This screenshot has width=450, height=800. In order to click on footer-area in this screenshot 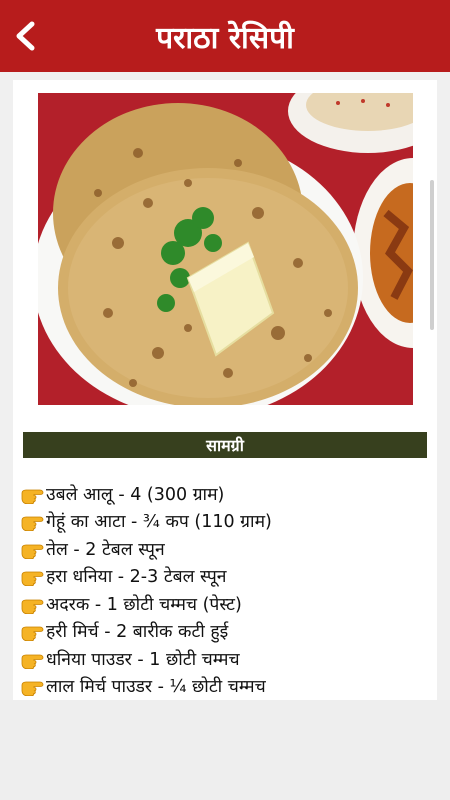, I will do `click(225, 750)`.